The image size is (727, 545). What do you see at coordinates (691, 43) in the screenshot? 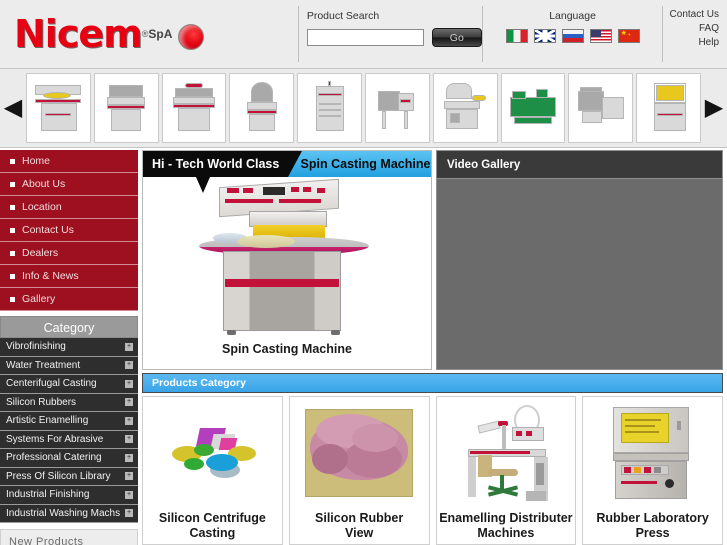
I see `help-link: Help` at bounding box center [691, 43].